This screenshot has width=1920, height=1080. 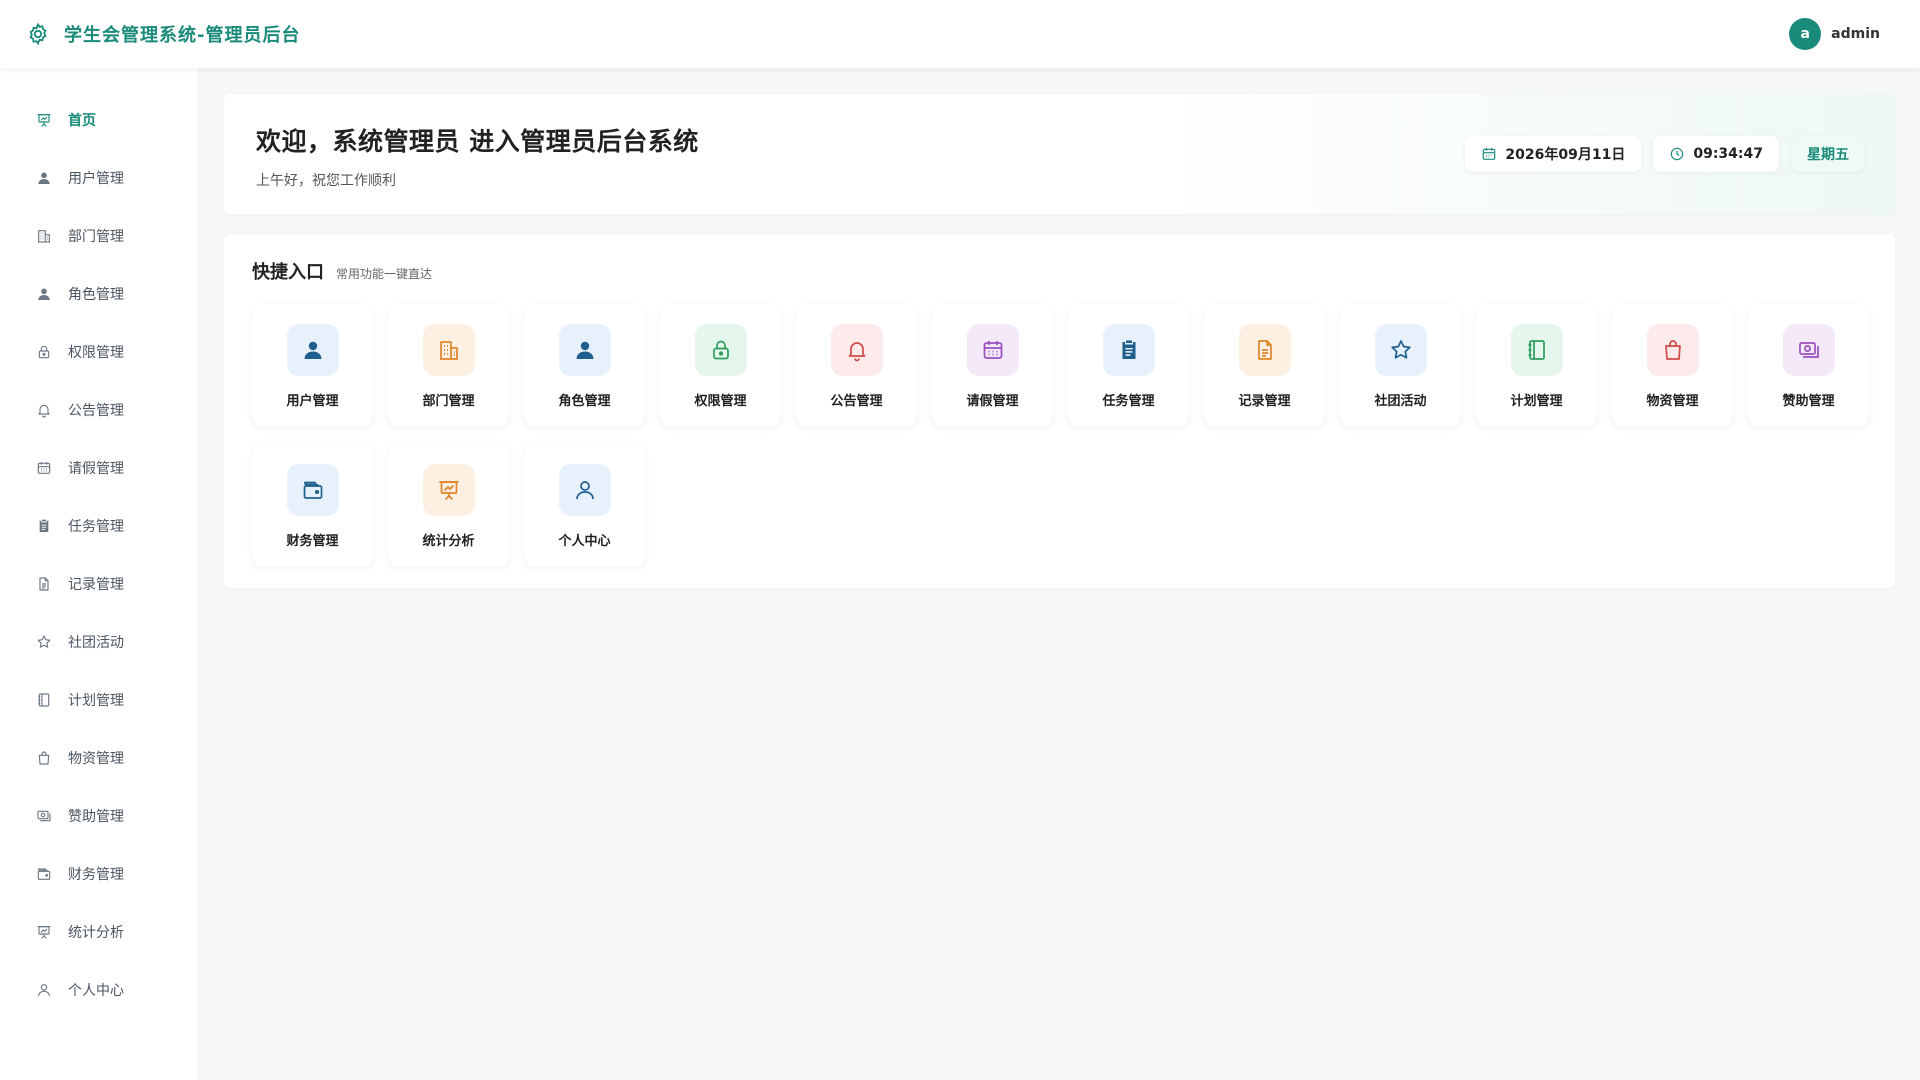 What do you see at coordinates (856, 350) in the screenshot?
I see `bell-icon` at bounding box center [856, 350].